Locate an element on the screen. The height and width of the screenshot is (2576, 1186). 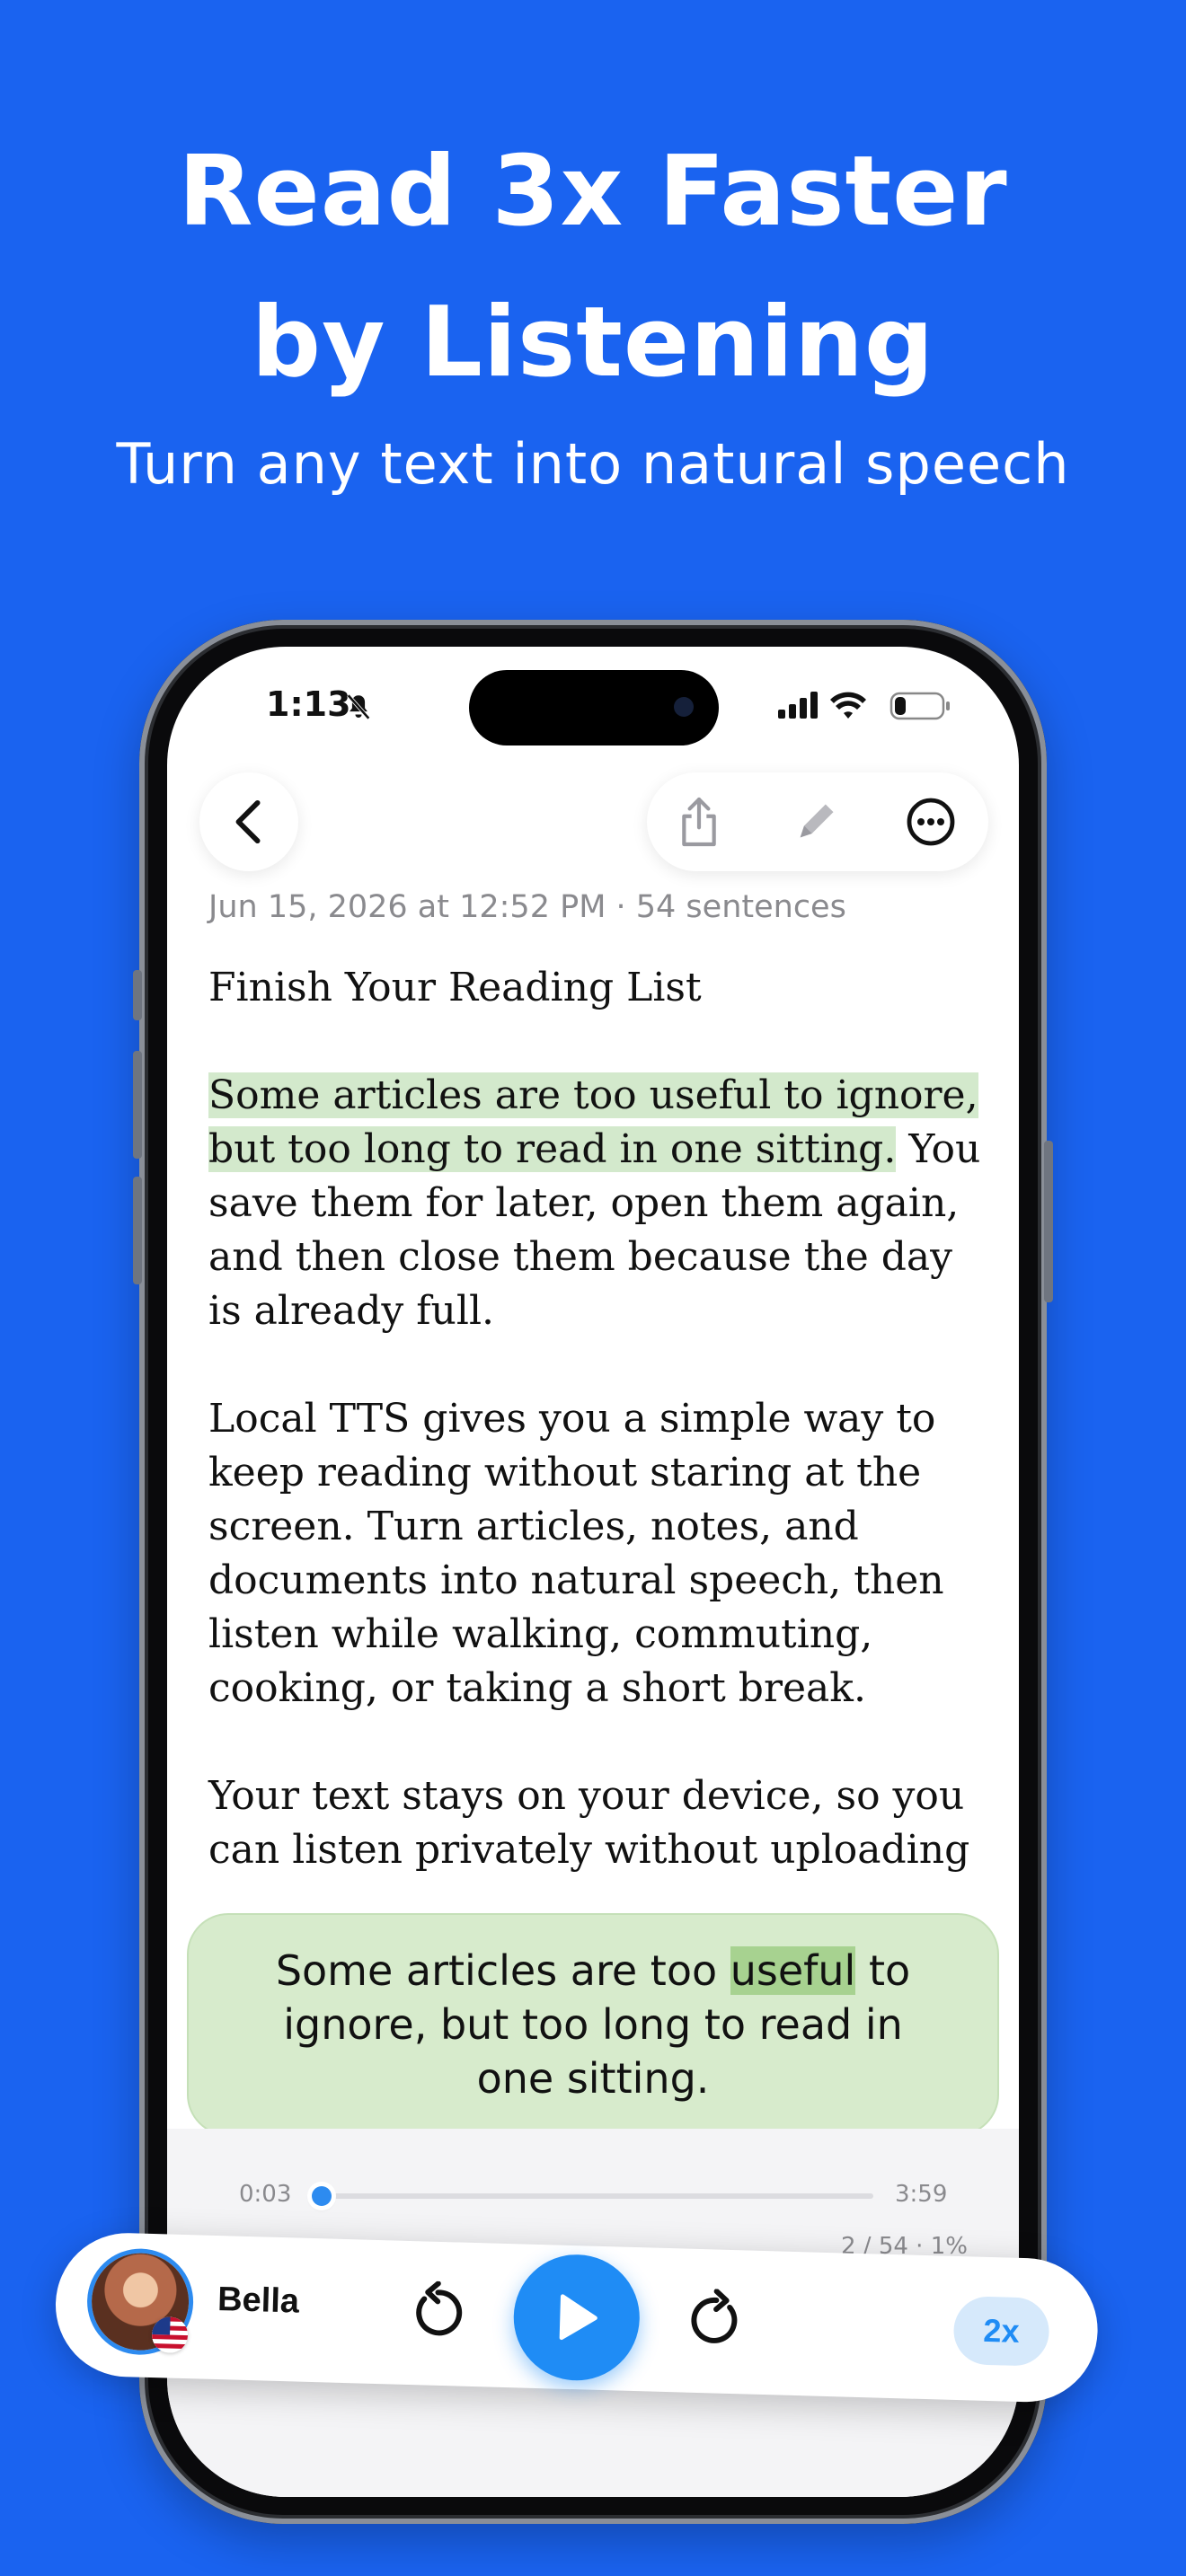
phone-side-button is located at coordinates (1048, 1221).